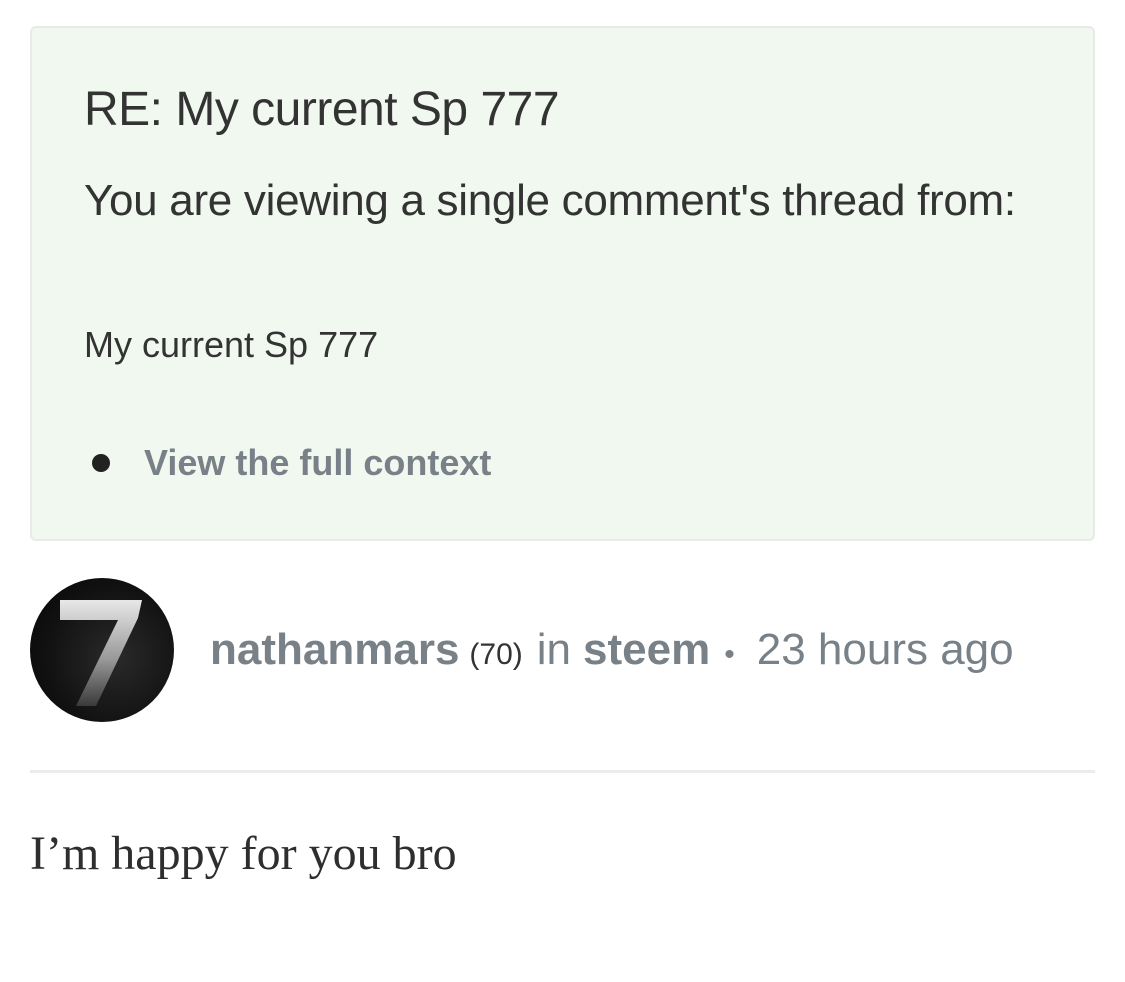 This screenshot has height=982, width=1125. What do you see at coordinates (317, 463) in the screenshot?
I see `view-full-context-link: View the full context` at bounding box center [317, 463].